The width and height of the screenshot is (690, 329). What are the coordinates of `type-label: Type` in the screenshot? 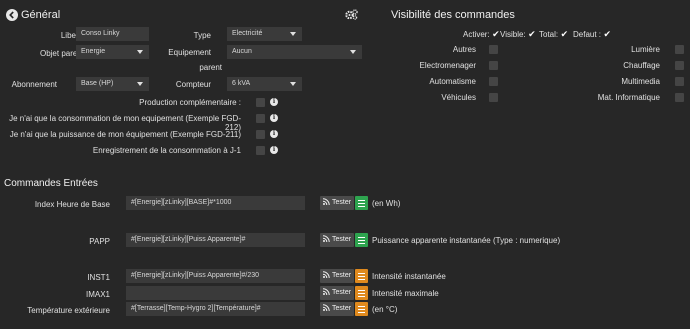 It's located at (202, 35).